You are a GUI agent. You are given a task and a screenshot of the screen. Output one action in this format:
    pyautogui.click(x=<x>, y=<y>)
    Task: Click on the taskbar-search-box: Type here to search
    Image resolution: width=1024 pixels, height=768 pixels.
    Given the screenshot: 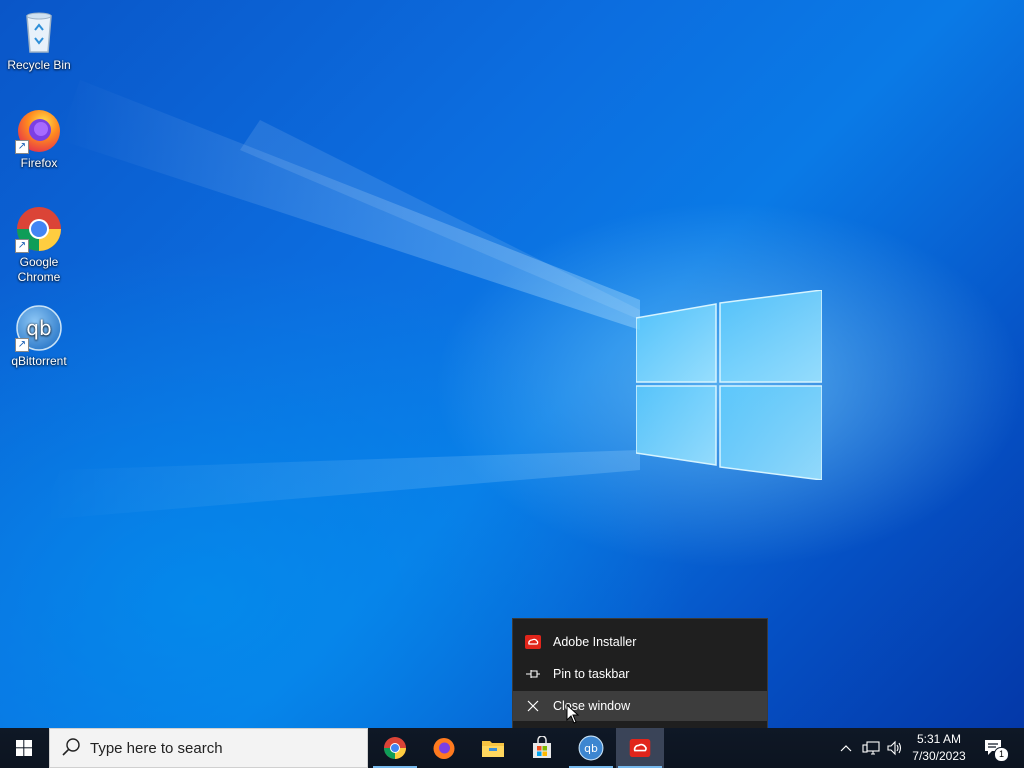 What is the action you would take?
    pyautogui.click(x=208, y=748)
    